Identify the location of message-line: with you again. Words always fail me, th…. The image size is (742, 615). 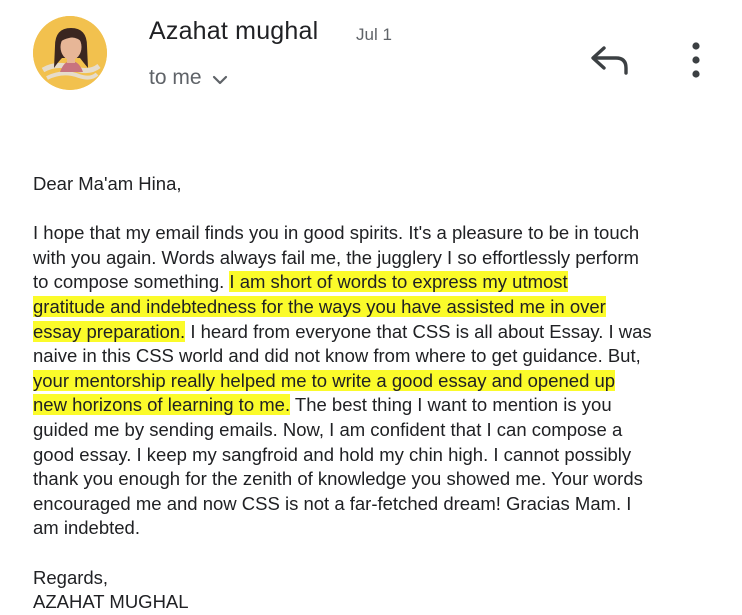
(373, 258).